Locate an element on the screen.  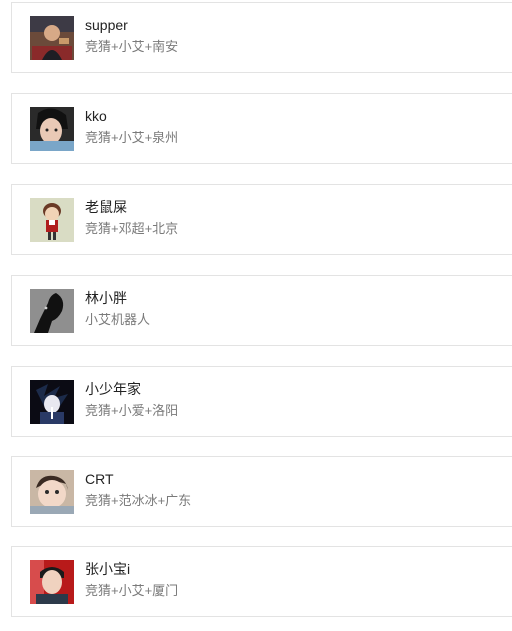
user-tags: 竞猜+邓超+北京 is located at coordinates (132, 228).